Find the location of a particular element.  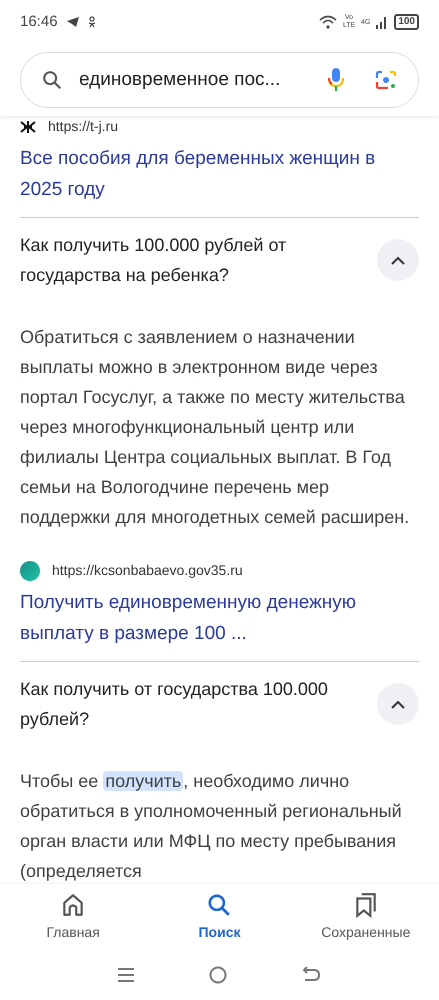

nav-tab: Поиск is located at coordinates (219, 921).